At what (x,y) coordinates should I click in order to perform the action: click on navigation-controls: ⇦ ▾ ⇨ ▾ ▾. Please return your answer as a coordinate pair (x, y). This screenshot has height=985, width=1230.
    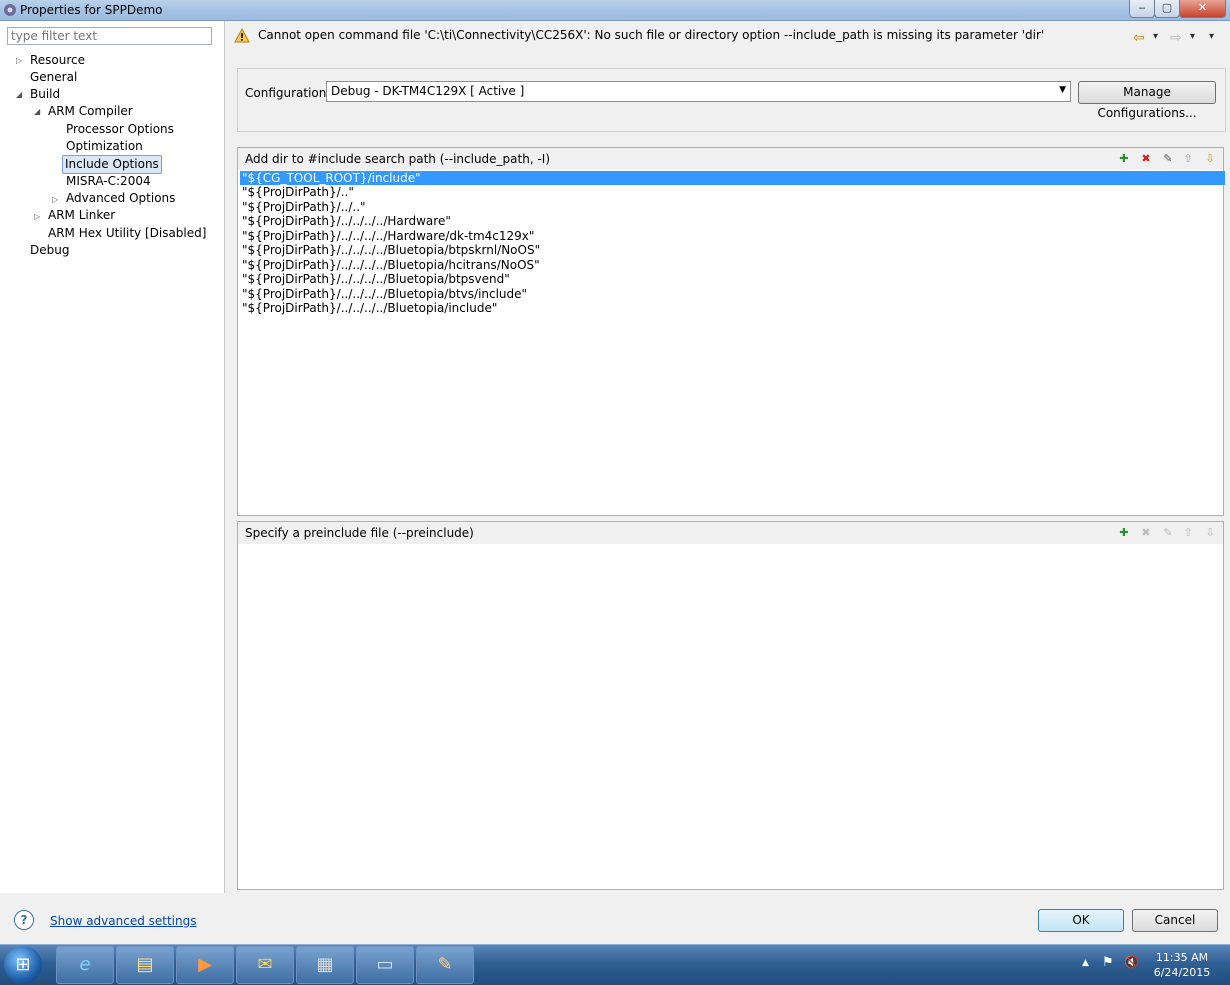
    Looking at the image, I should click on (1177, 38).